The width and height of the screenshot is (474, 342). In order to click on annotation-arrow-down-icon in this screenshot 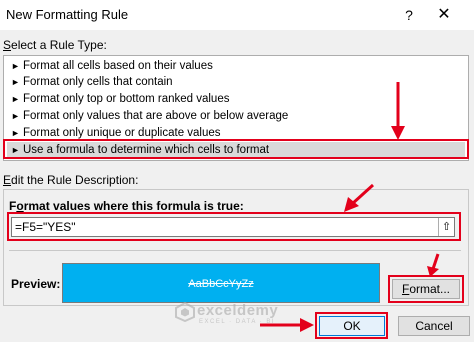, I will do `click(398, 111)`.